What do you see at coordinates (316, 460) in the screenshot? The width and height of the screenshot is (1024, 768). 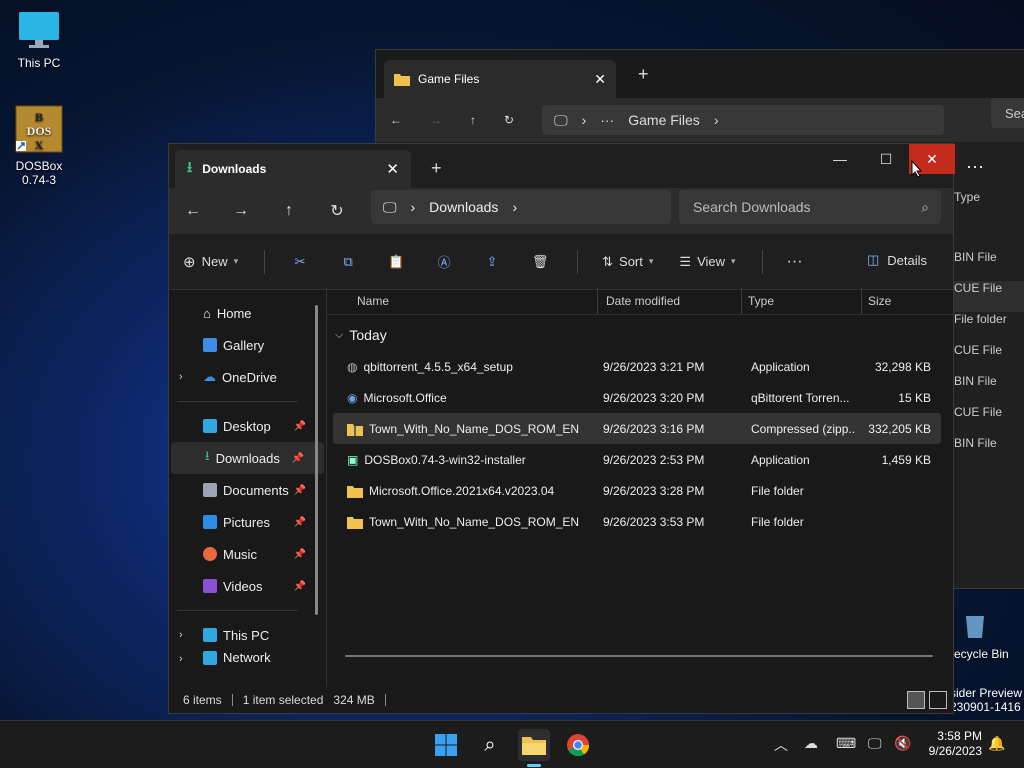 I see `scrollbar` at bounding box center [316, 460].